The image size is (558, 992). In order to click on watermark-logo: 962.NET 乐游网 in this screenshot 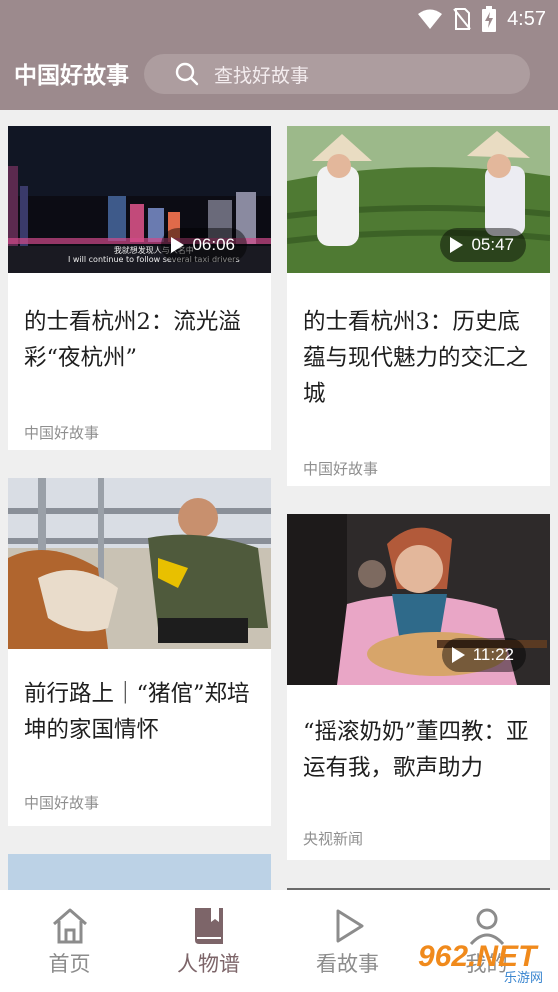, I will do `click(480, 962)`.